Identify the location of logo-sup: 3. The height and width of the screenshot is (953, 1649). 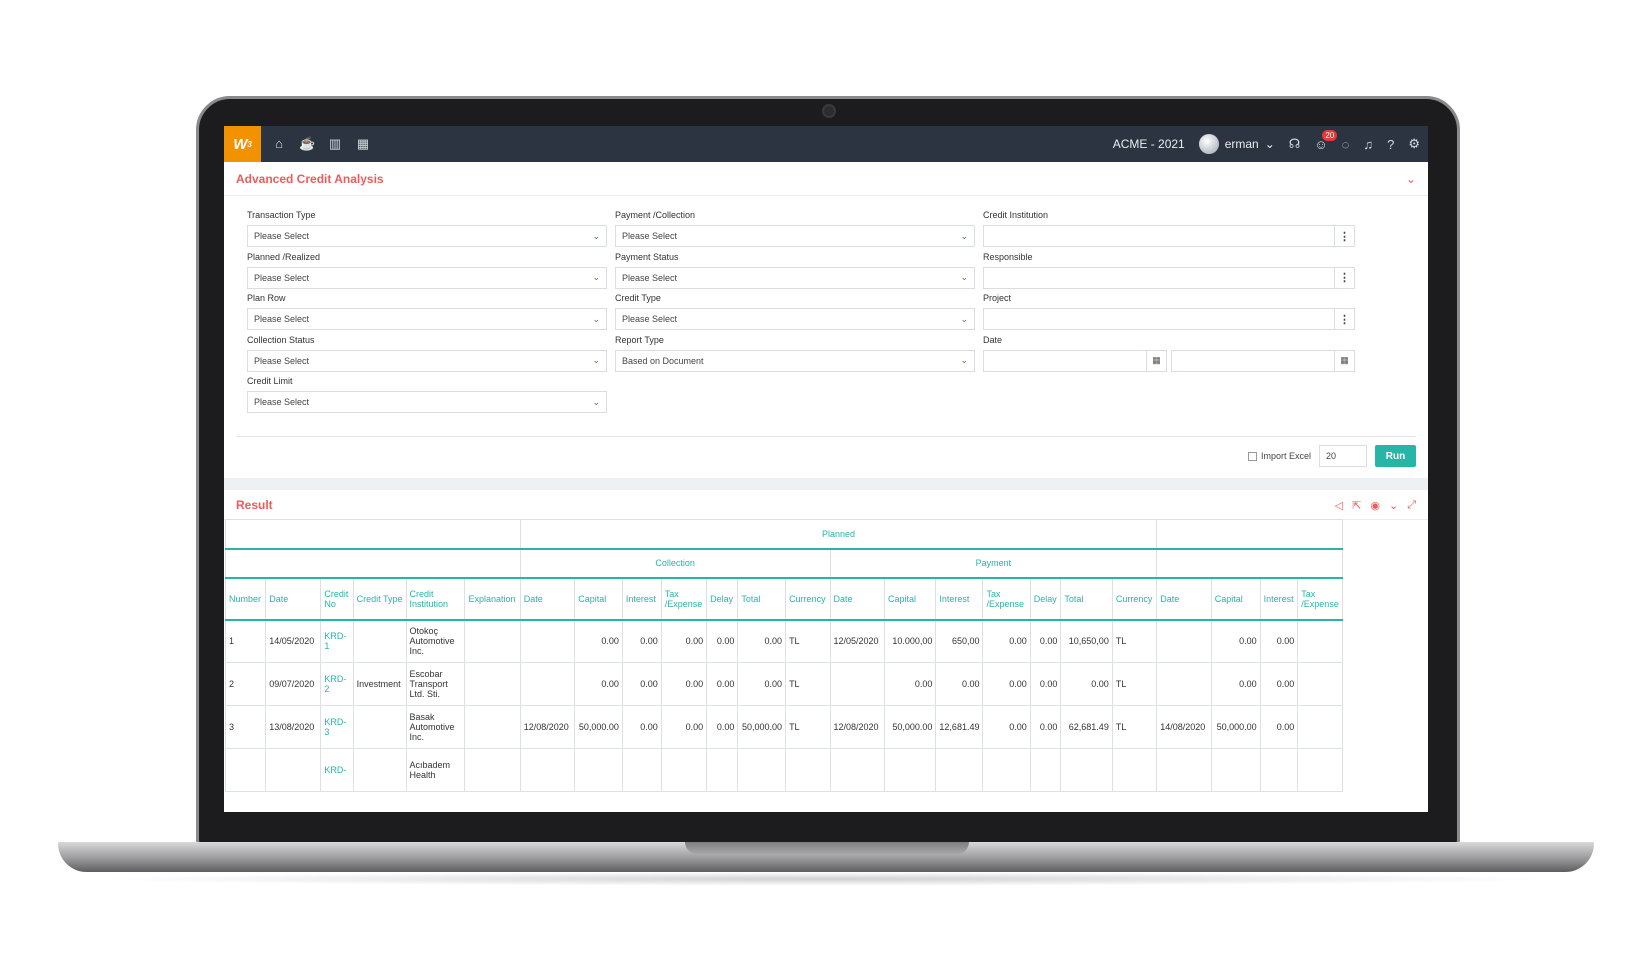
(249, 144).